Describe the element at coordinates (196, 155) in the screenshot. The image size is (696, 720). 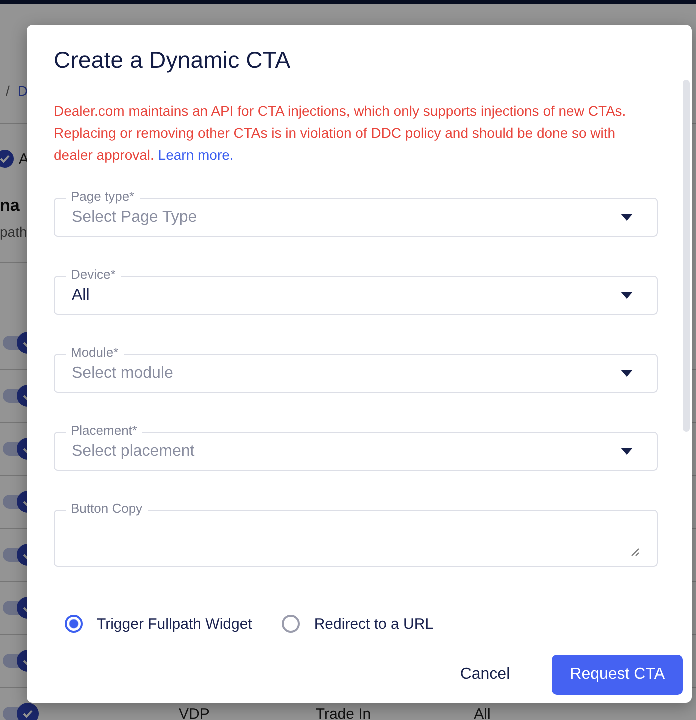
I see `learn-more-link: Learn more.` at that location.